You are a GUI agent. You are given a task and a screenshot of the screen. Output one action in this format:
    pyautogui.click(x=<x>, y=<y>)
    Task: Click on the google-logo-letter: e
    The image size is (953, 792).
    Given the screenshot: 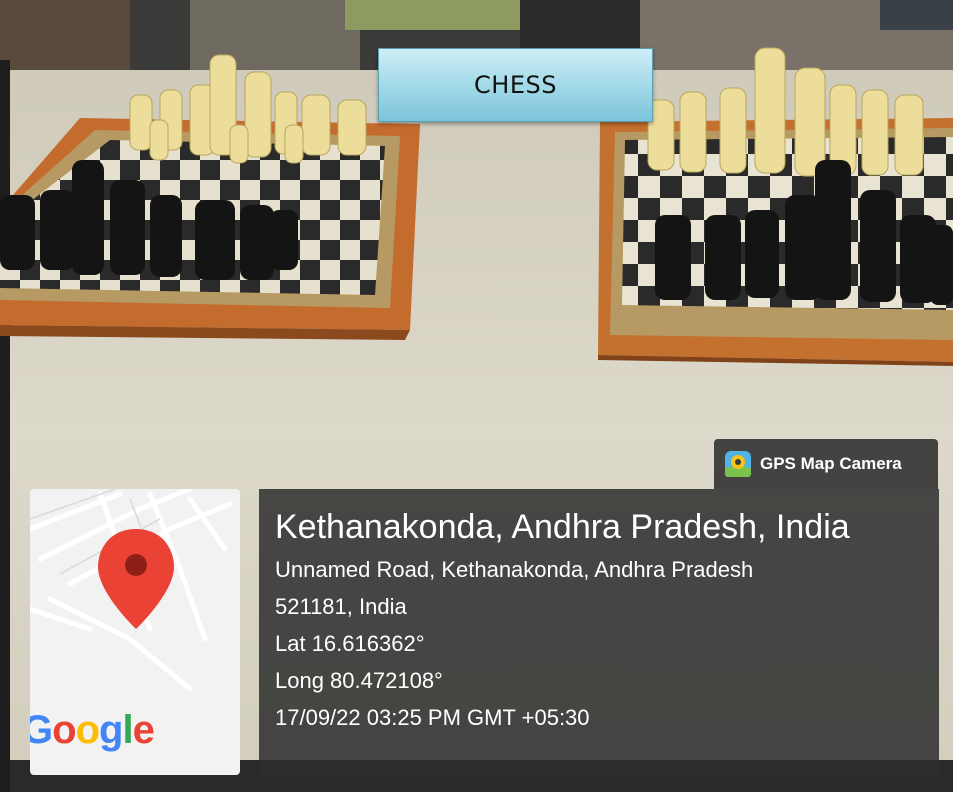 What is the action you would take?
    pyautogui.click(x=143, y=730)
    